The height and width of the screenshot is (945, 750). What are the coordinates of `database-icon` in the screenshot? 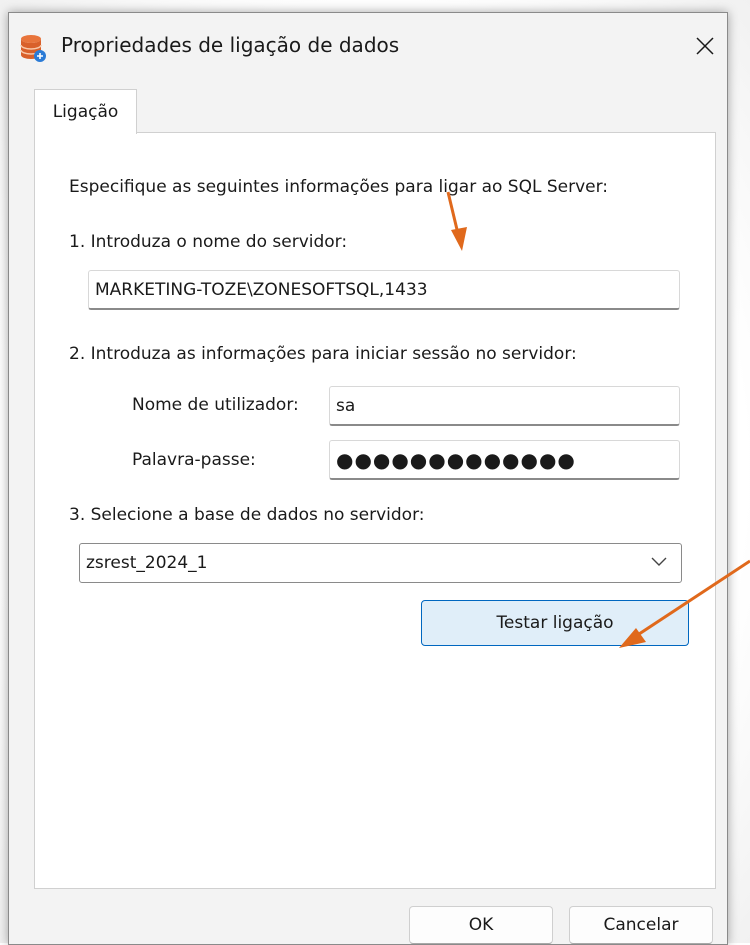 It's located at (33, 48).